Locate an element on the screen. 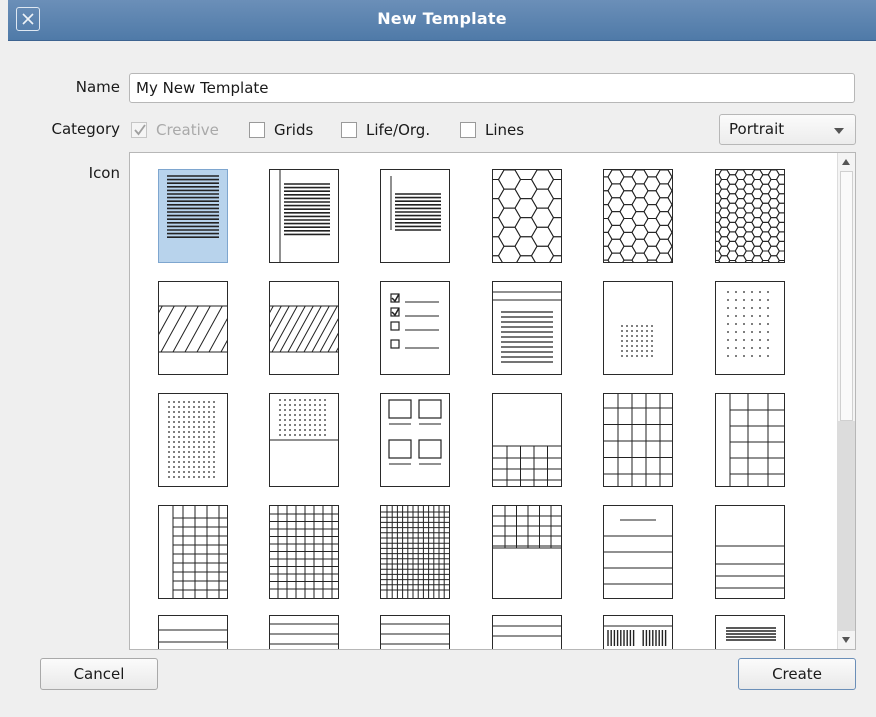 The image size is (876, 717). list-block-icon is located at coordinates (750, 632).